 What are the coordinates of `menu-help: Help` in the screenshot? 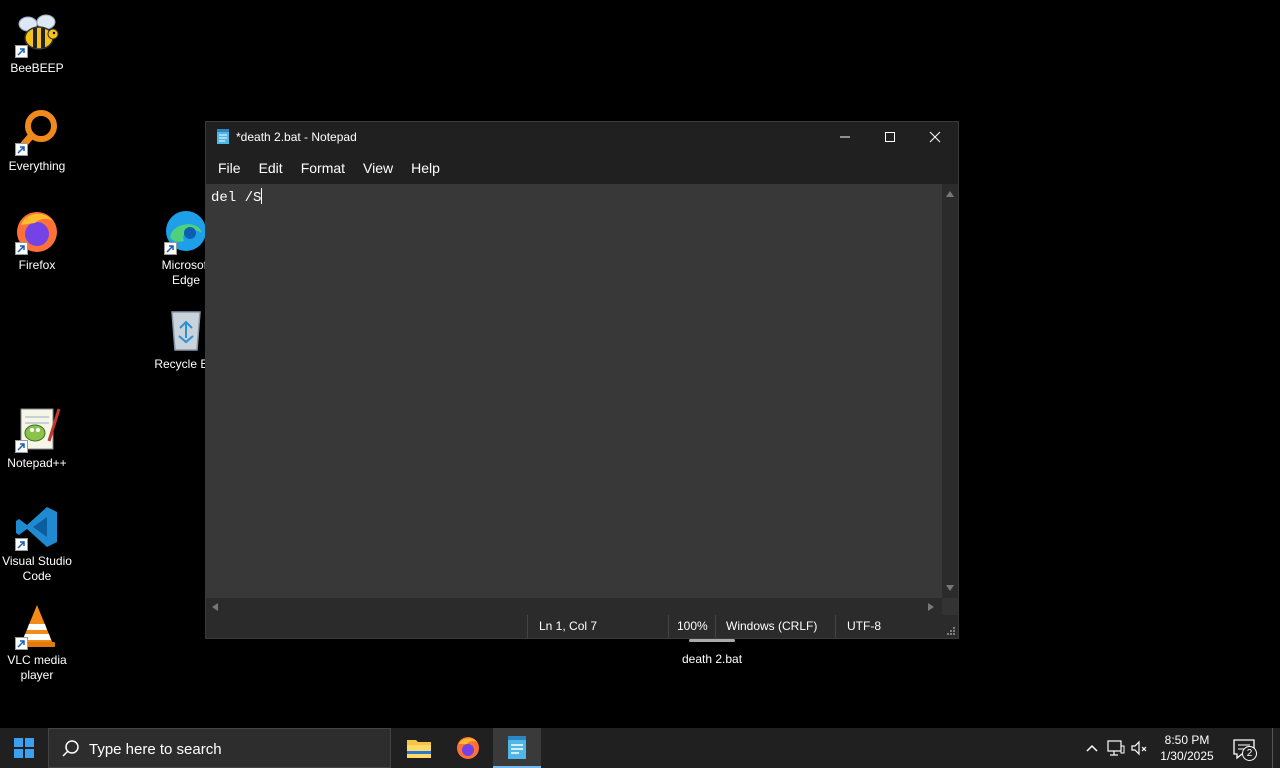 It's located at (425, 168).